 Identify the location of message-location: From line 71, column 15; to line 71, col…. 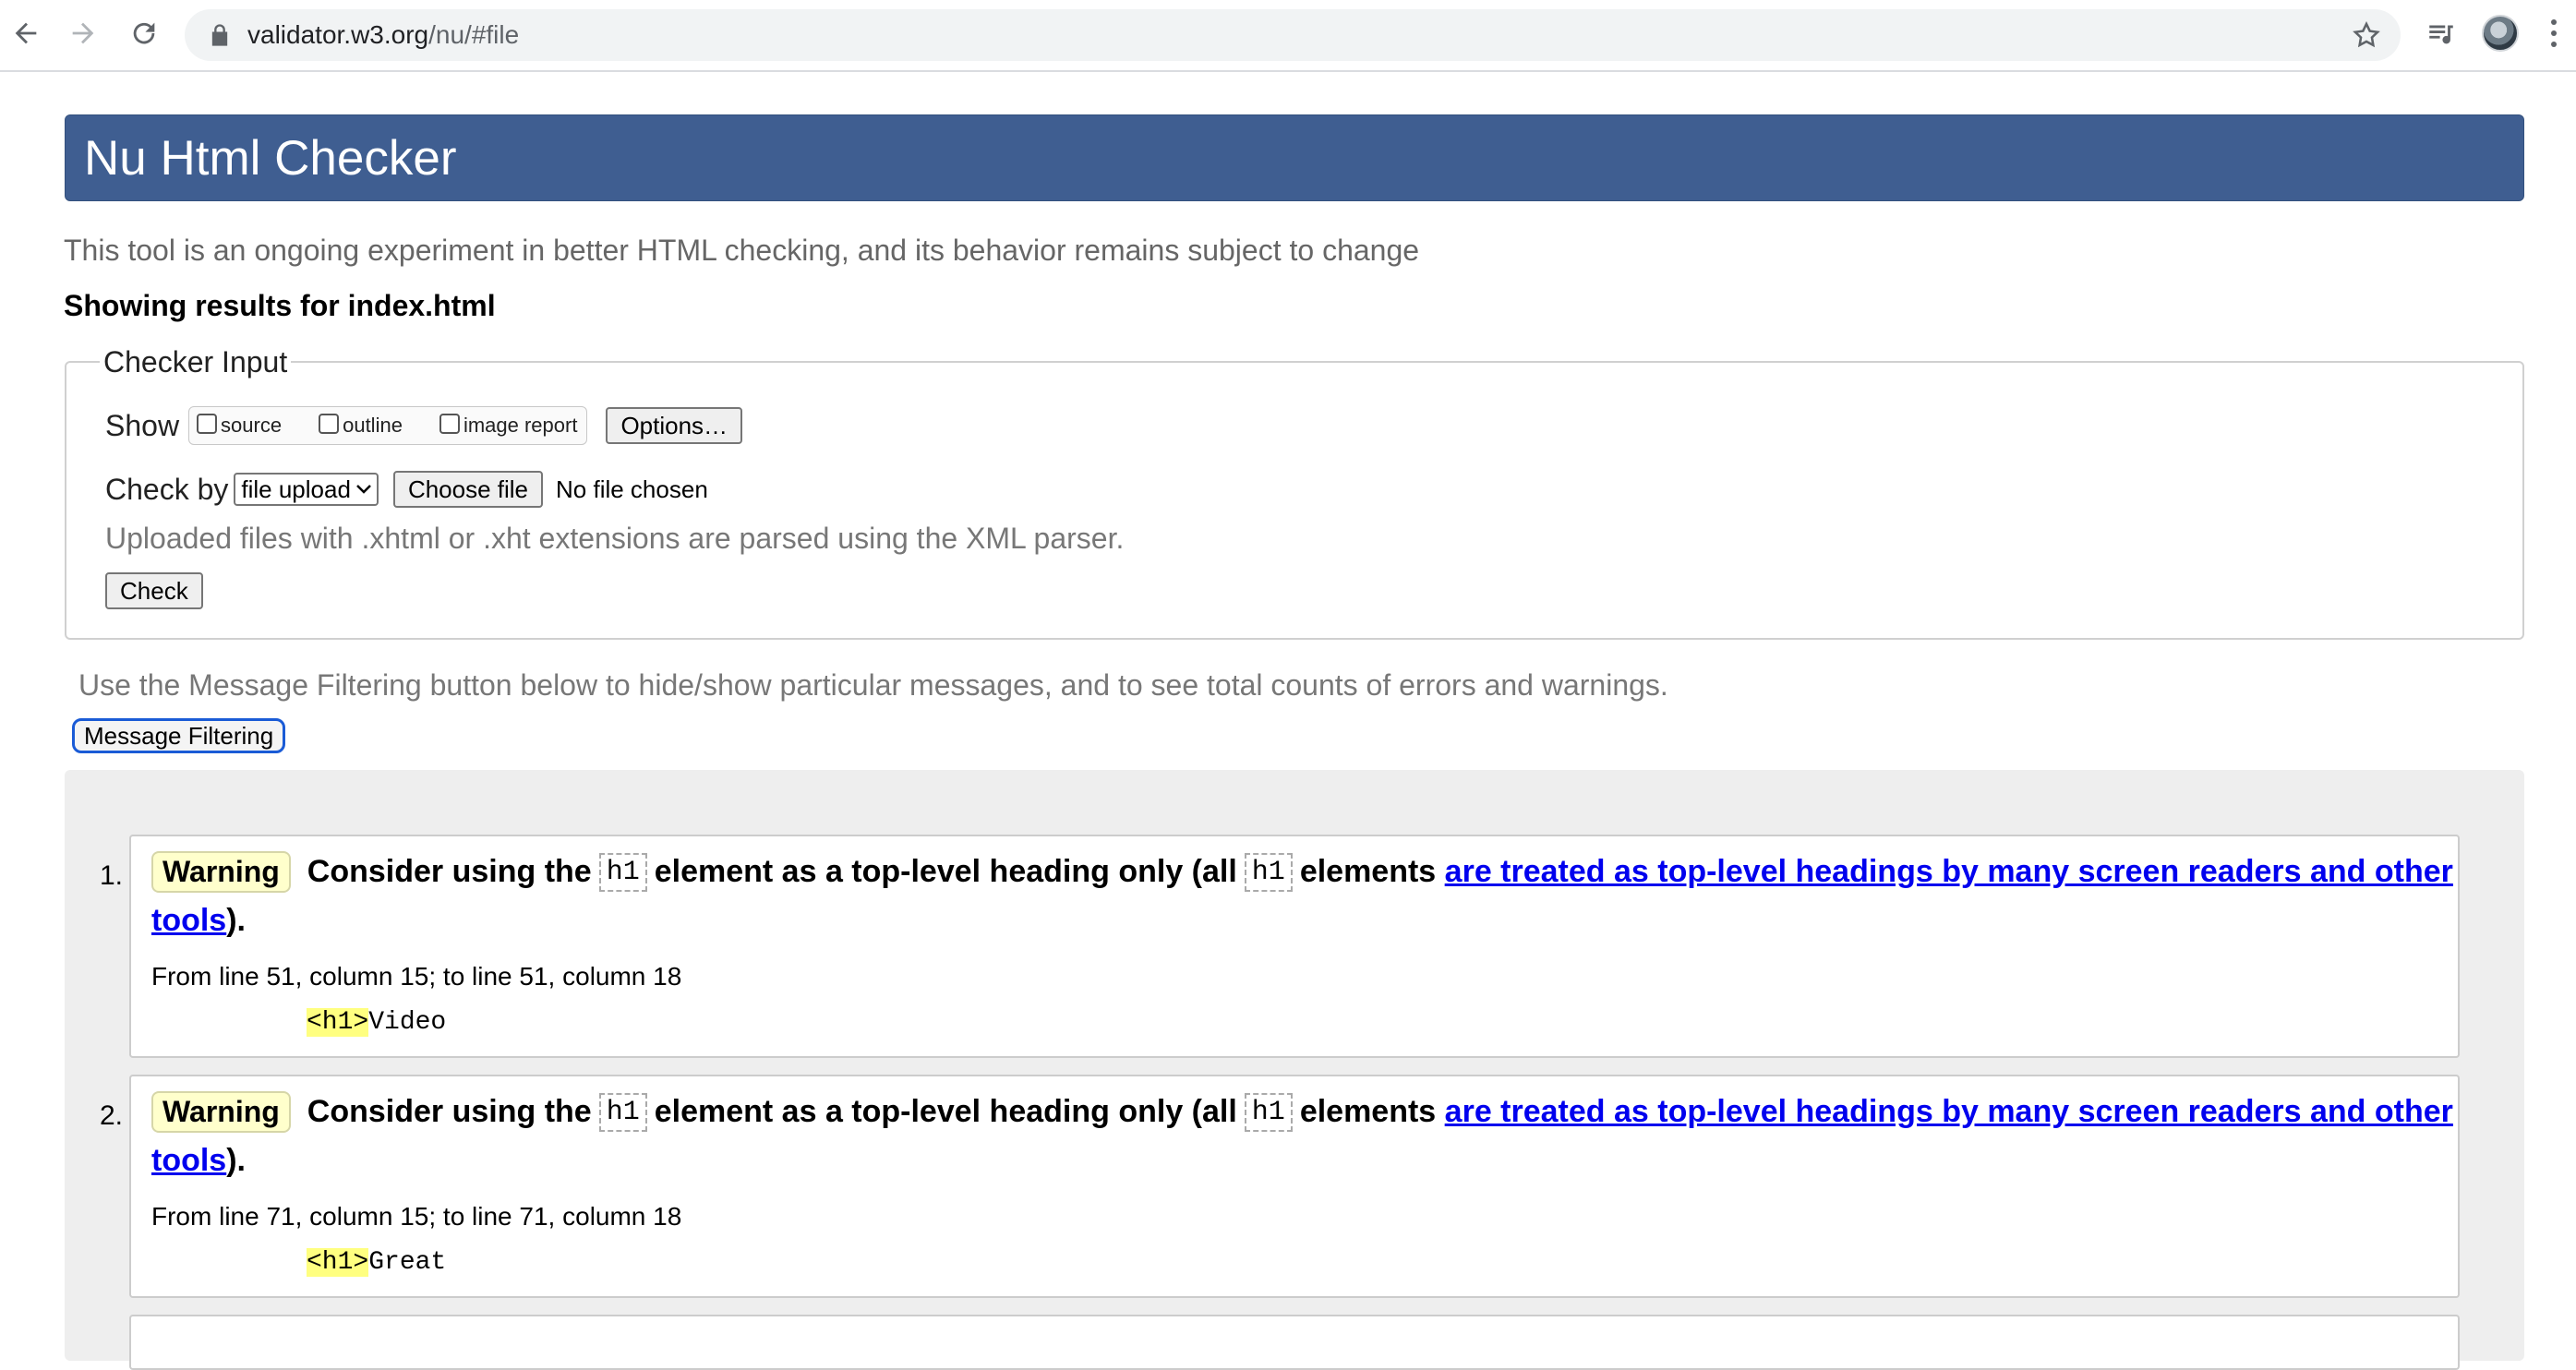
(416, 1216).